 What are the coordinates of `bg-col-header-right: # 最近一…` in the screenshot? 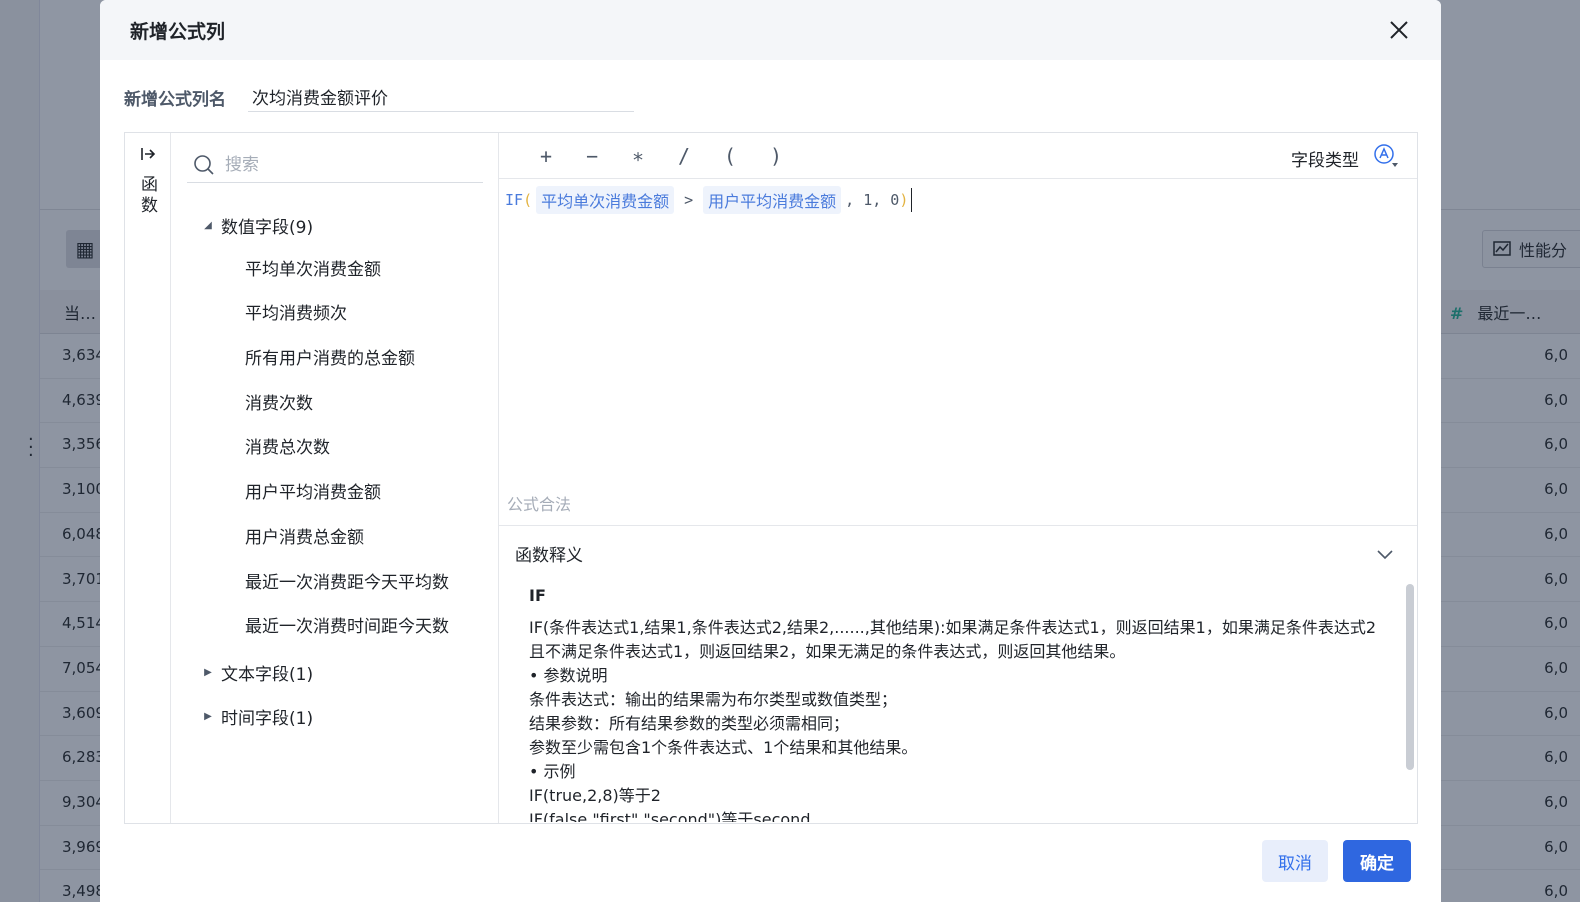 It's located at (1495, 312).